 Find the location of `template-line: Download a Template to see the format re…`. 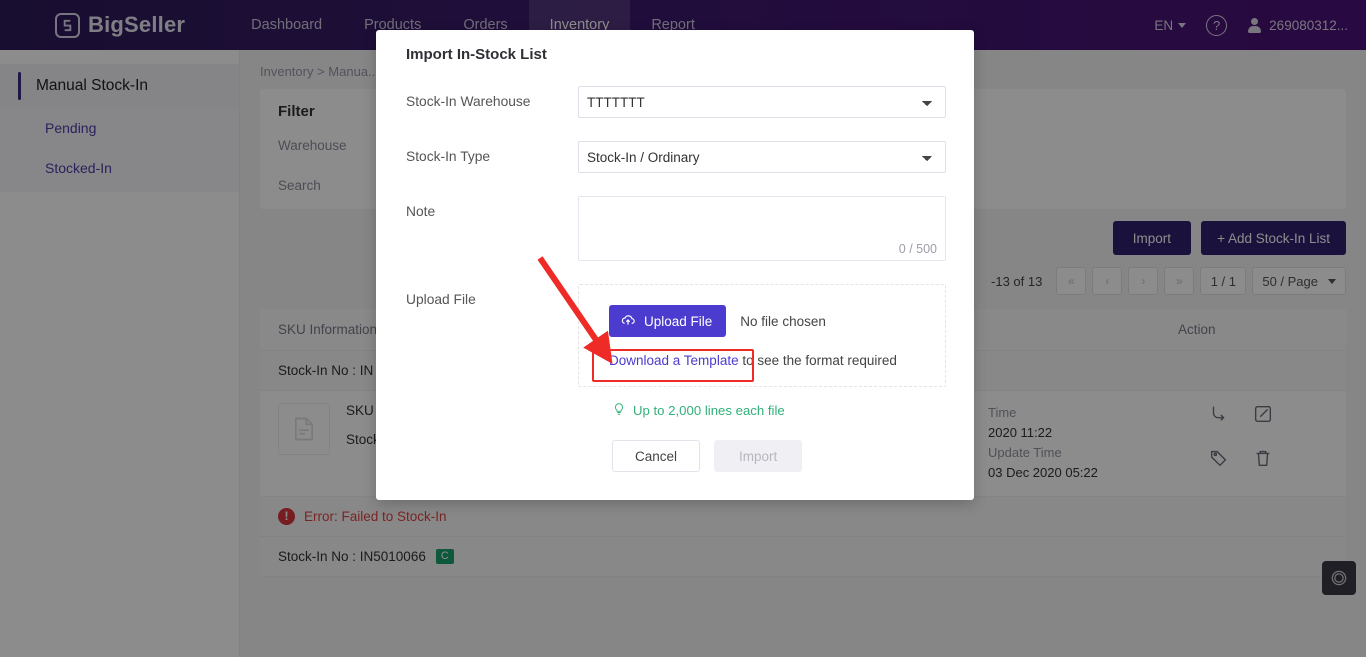

template-line: Download a Template to see the format re… is located at coordinates (762, 360).